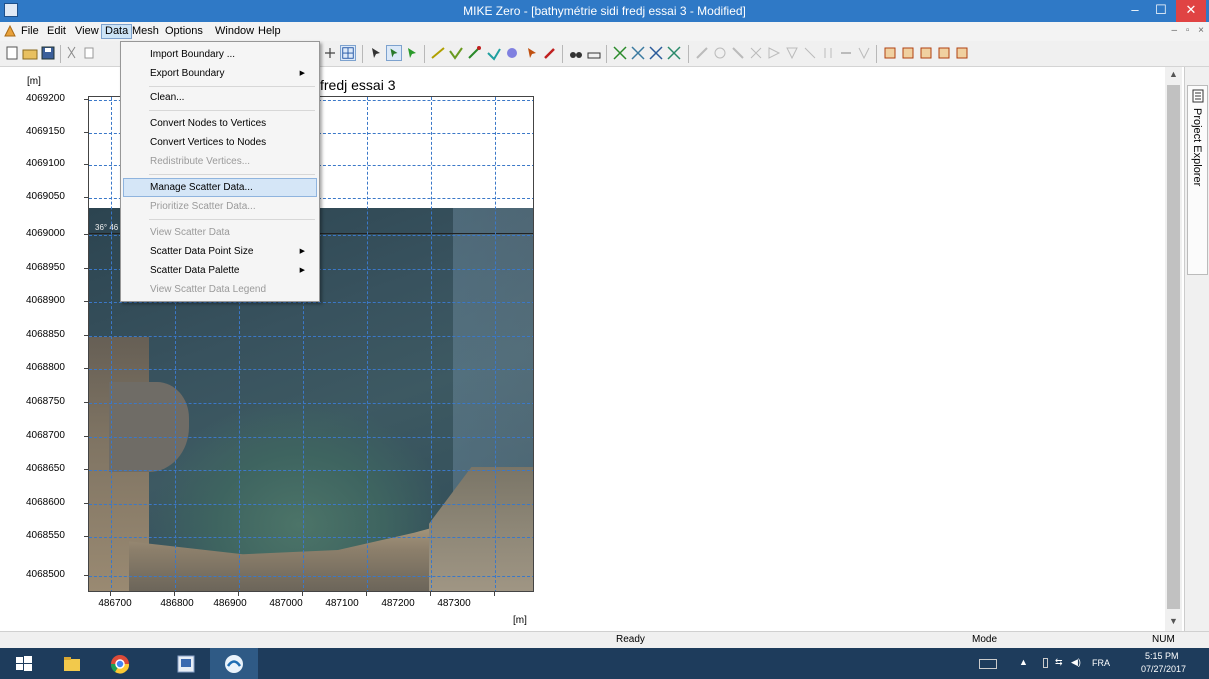 The height and width of the screenshot is (679, 1209). What do you see at coordinates (594, 53) in the screenshot?
I see `measure-icon` at bounding box center [594, 53].